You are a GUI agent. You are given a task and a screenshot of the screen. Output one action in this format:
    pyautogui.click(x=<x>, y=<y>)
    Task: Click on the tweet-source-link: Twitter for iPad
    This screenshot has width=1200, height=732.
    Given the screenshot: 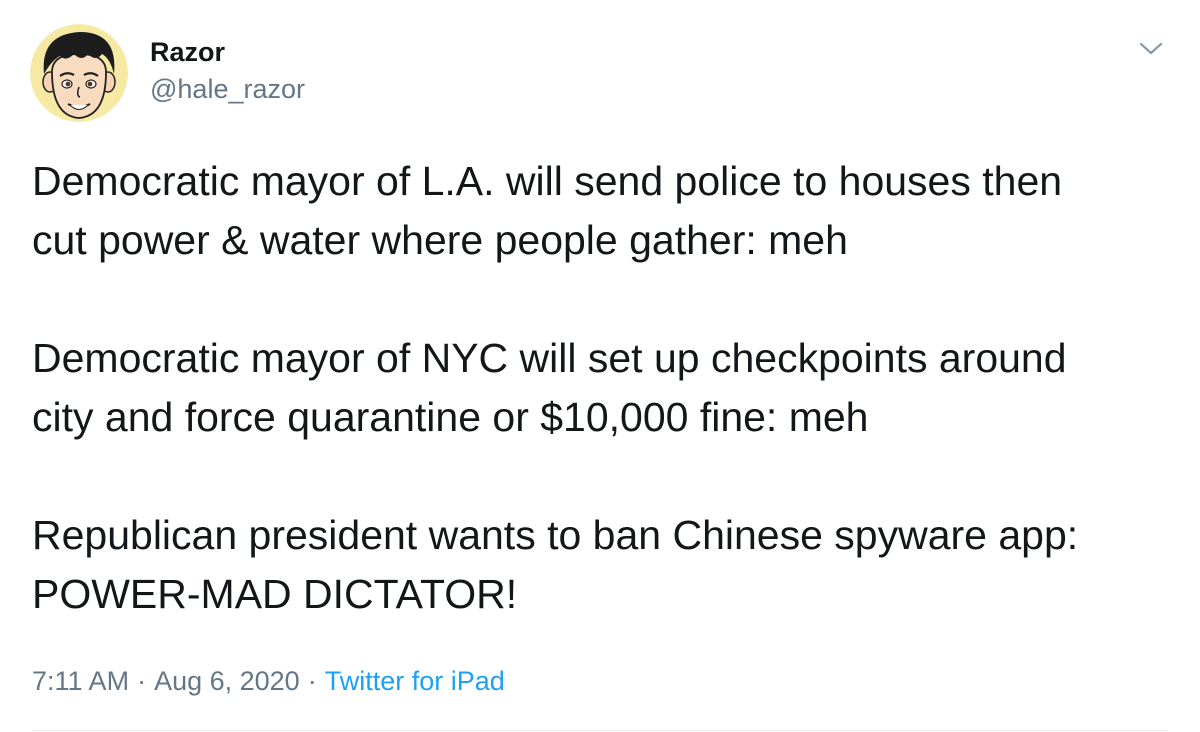 What is the action you would take?
    pyautogui.click(x=415, y=681)
    